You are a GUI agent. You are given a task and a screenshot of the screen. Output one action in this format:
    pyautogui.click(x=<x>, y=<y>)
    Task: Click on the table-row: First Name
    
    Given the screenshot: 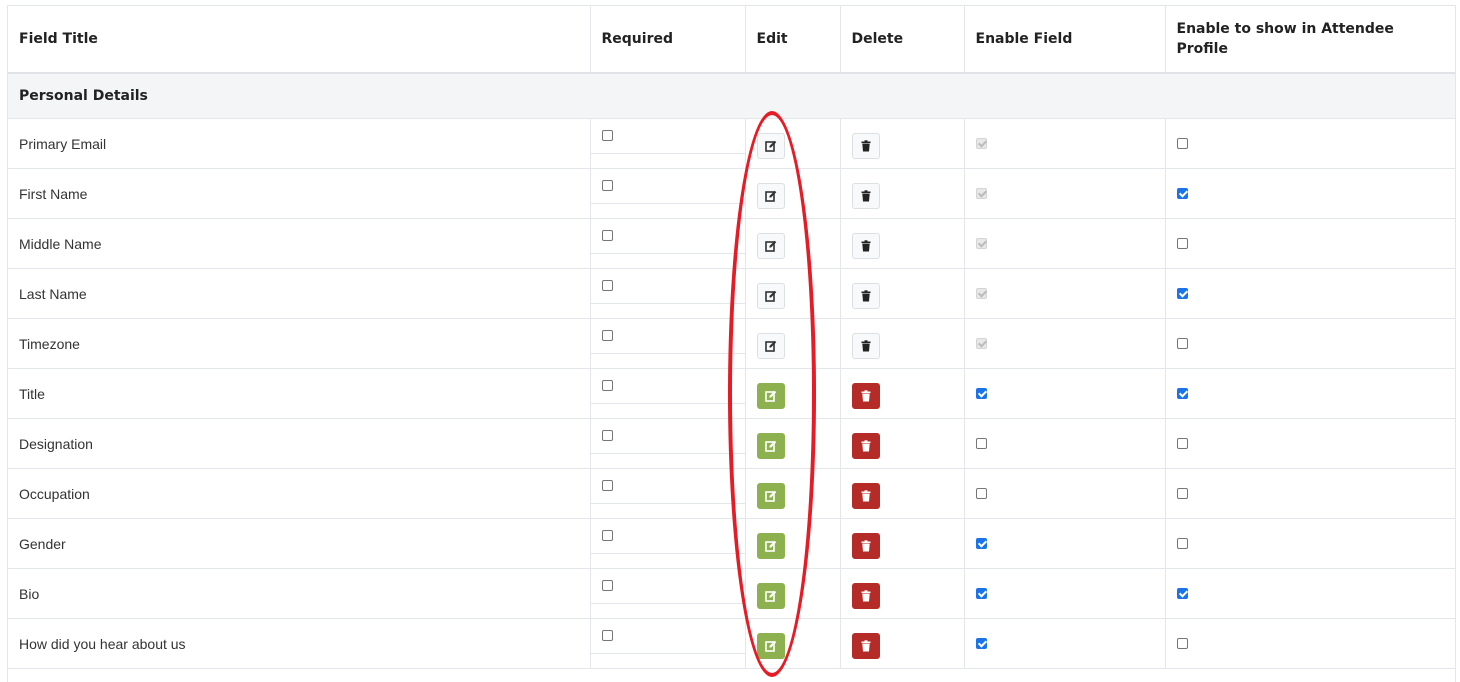 What is the action you would take?
    pyautogui.click(x=731, y=193)
    